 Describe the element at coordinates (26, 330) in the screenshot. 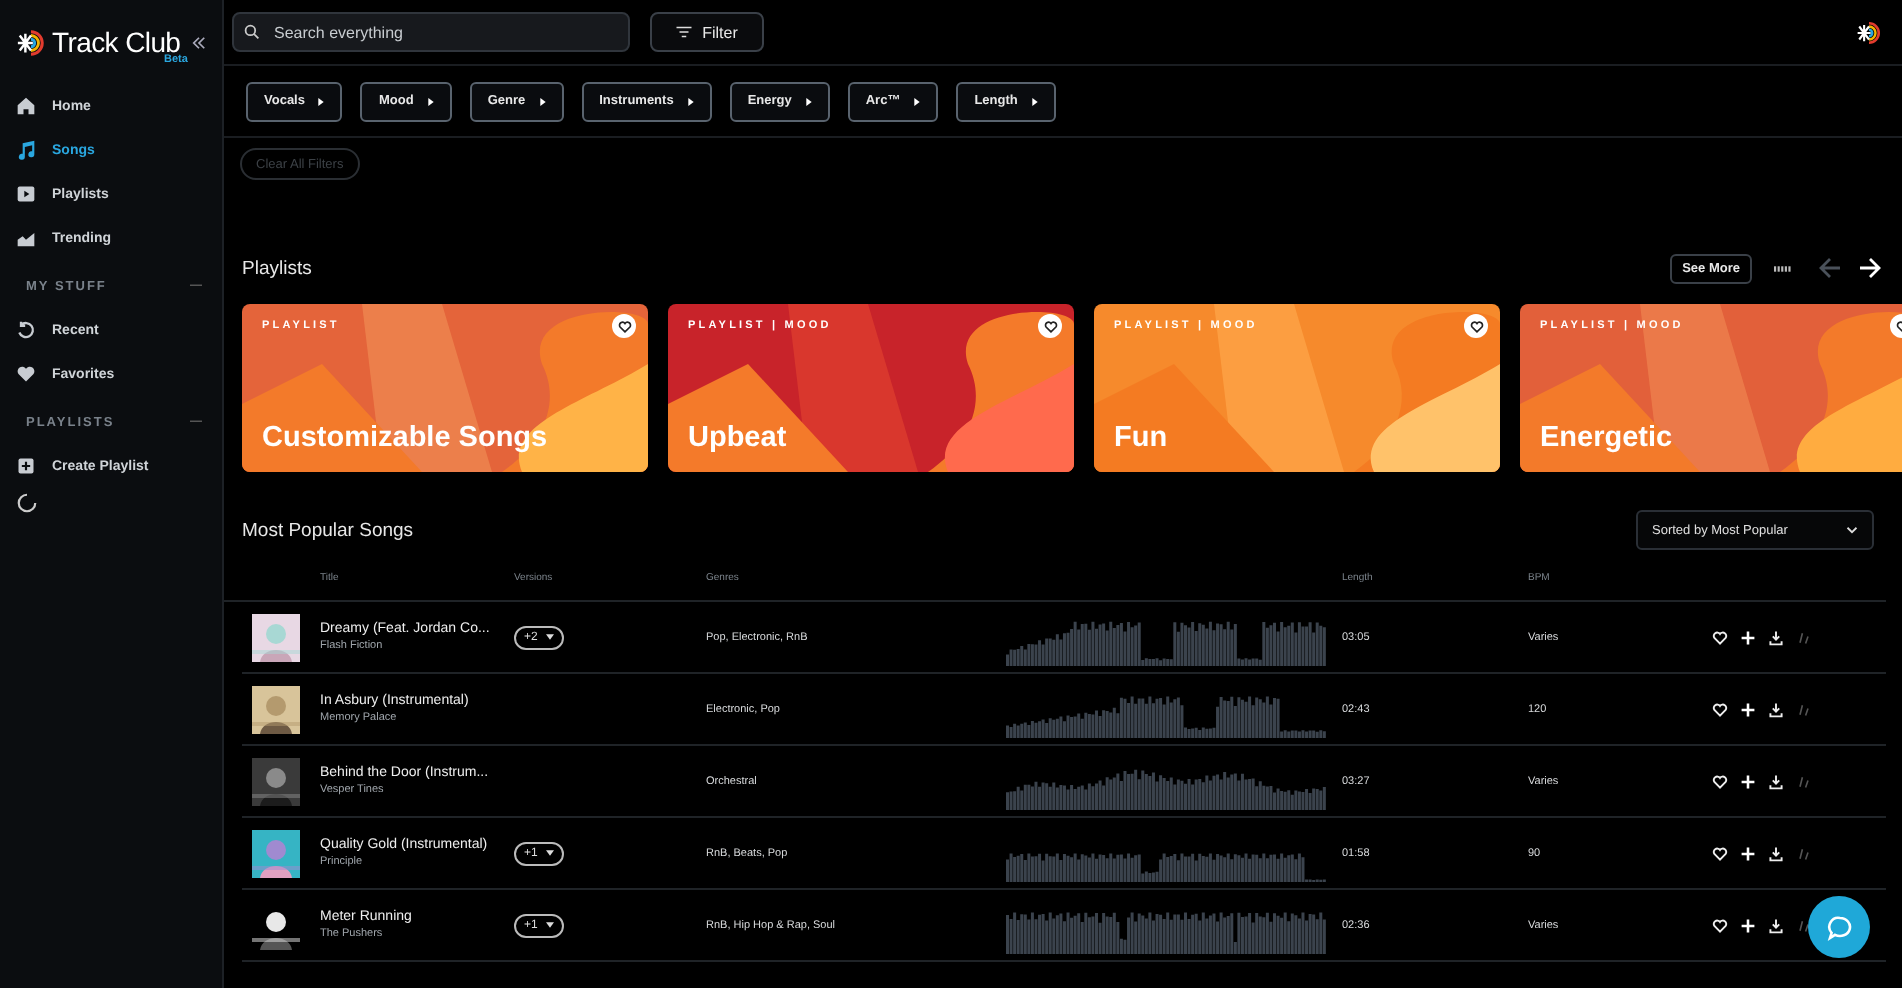

I see `history-icon` at that location.